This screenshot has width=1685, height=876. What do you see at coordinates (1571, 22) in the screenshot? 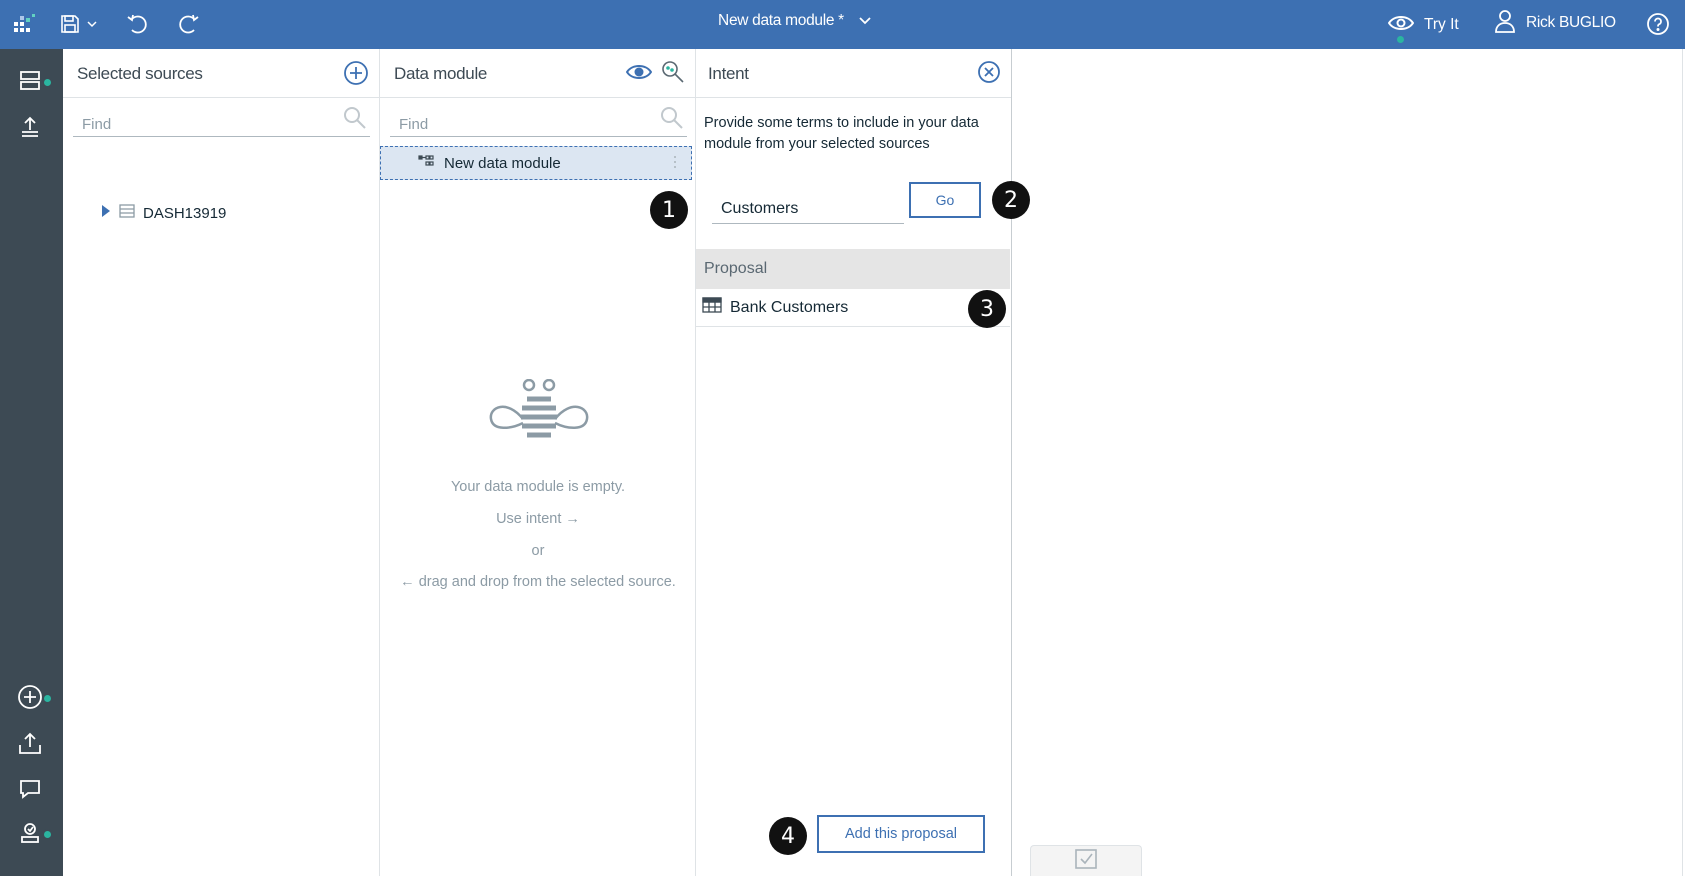
I see `user-name: Rick BUGLIO` at bounding box center [1571, 22].